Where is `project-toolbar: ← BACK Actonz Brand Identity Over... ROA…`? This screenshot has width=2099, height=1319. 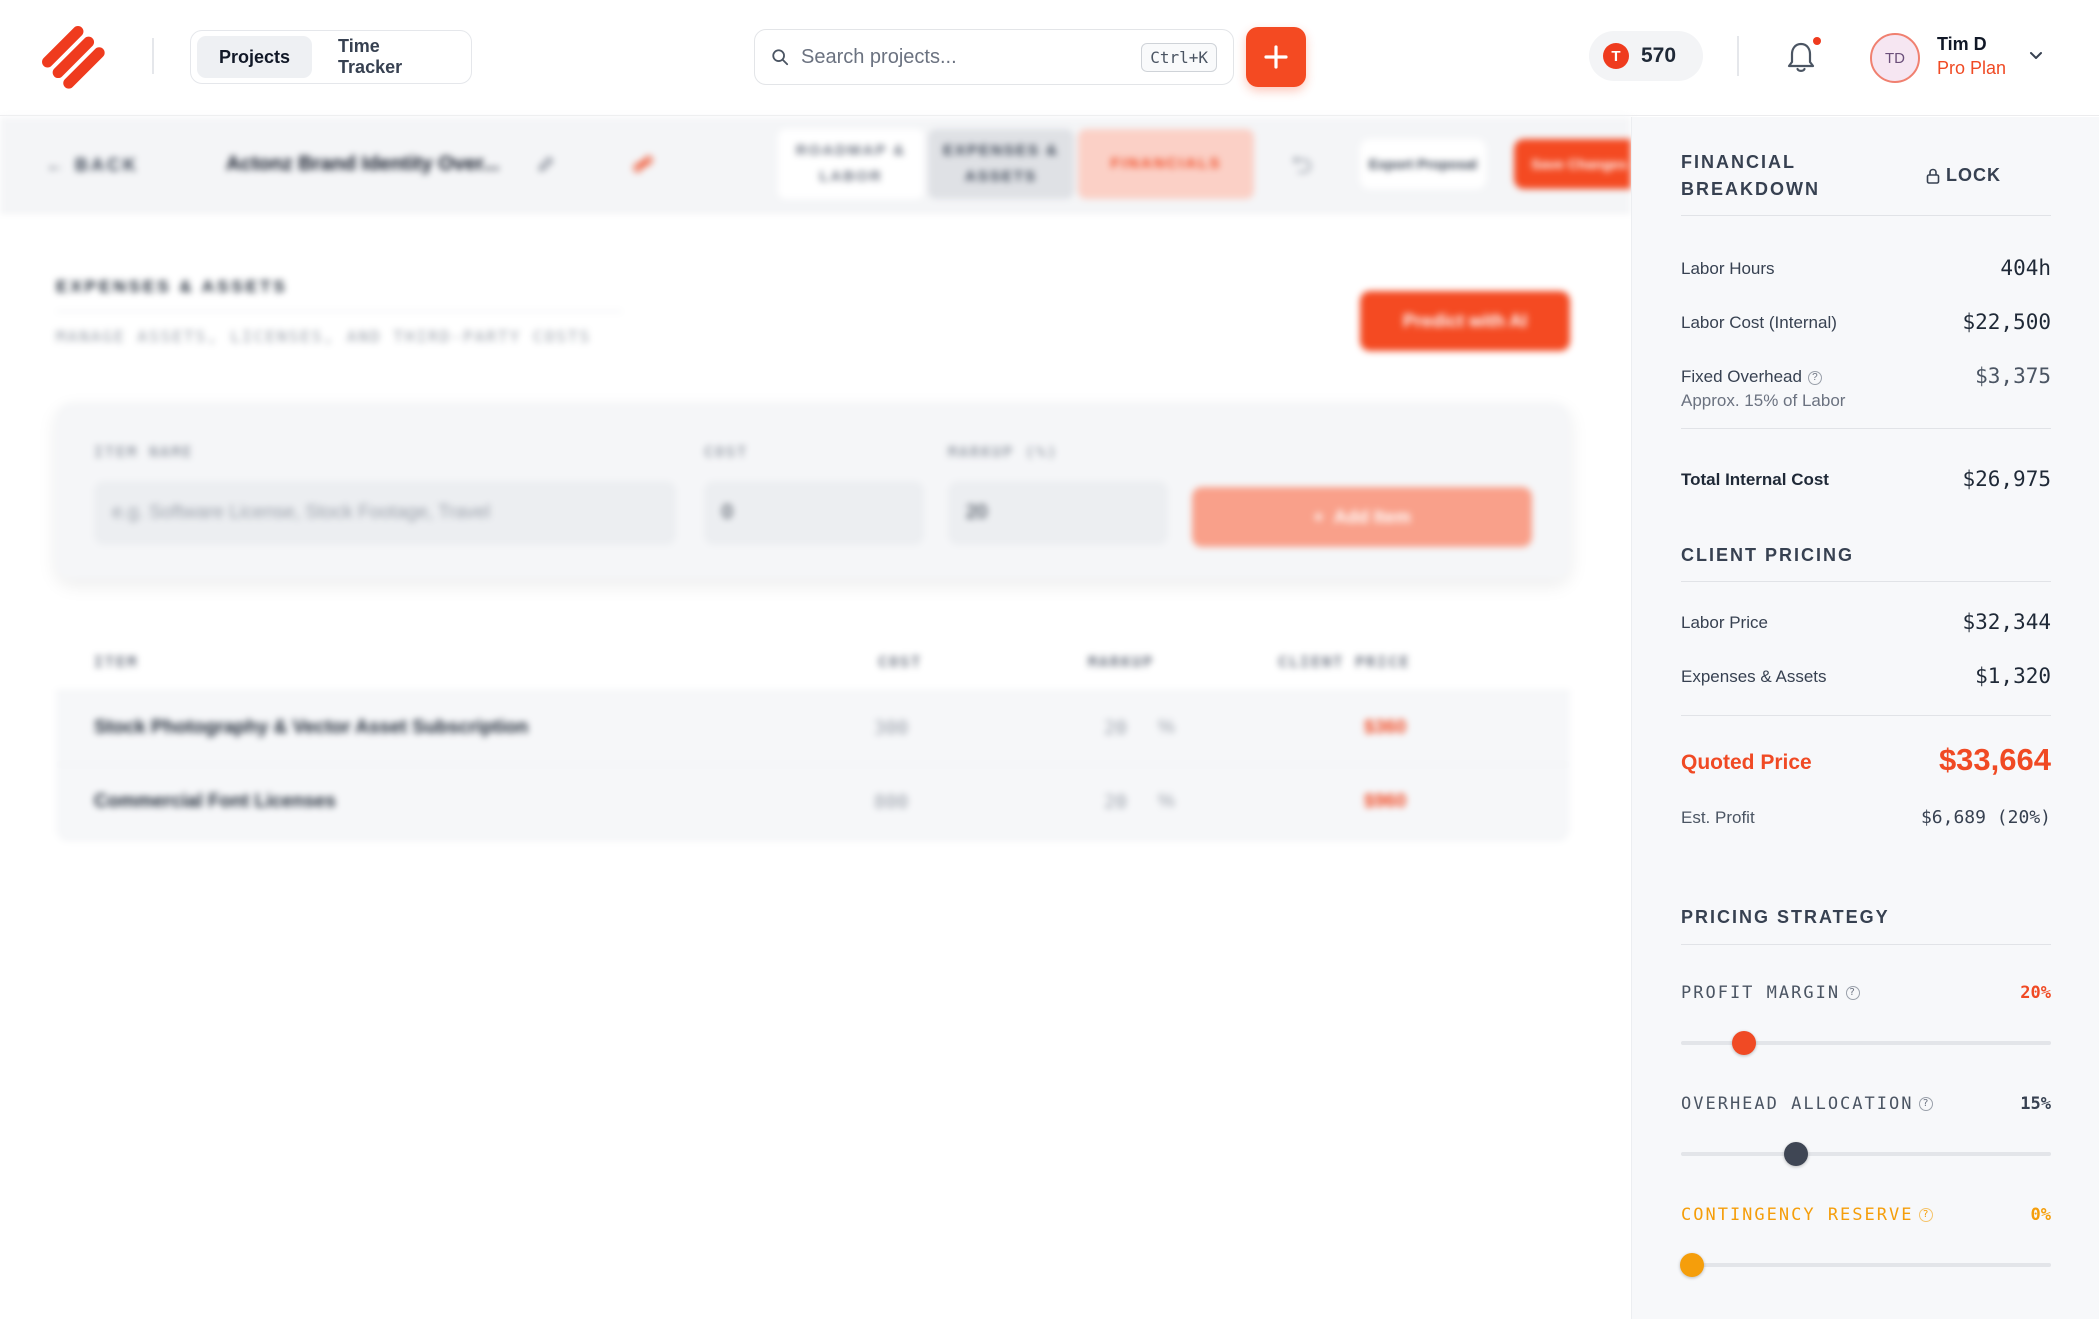 project-toolbar: ← BACK Actonz Brand Identity Over... ROA… is located at coordinates (815, 165).